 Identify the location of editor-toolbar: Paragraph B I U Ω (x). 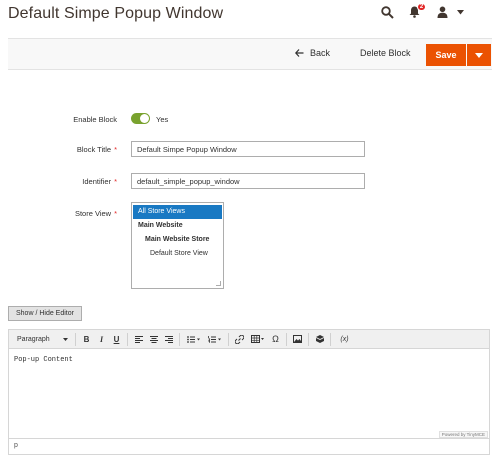
(249, 339).